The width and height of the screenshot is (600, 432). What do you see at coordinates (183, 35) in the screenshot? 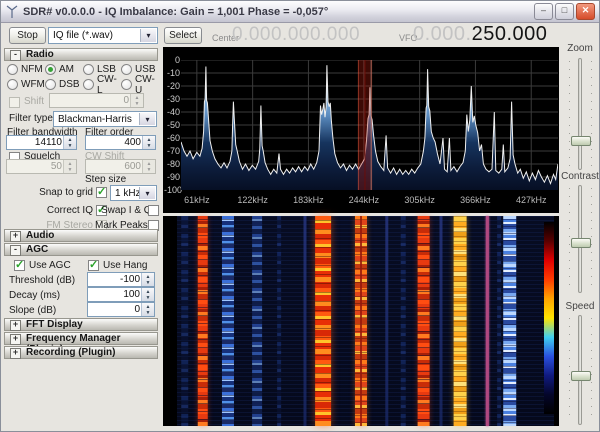
I see `select-button: Select` at bounding box center [183, 35].